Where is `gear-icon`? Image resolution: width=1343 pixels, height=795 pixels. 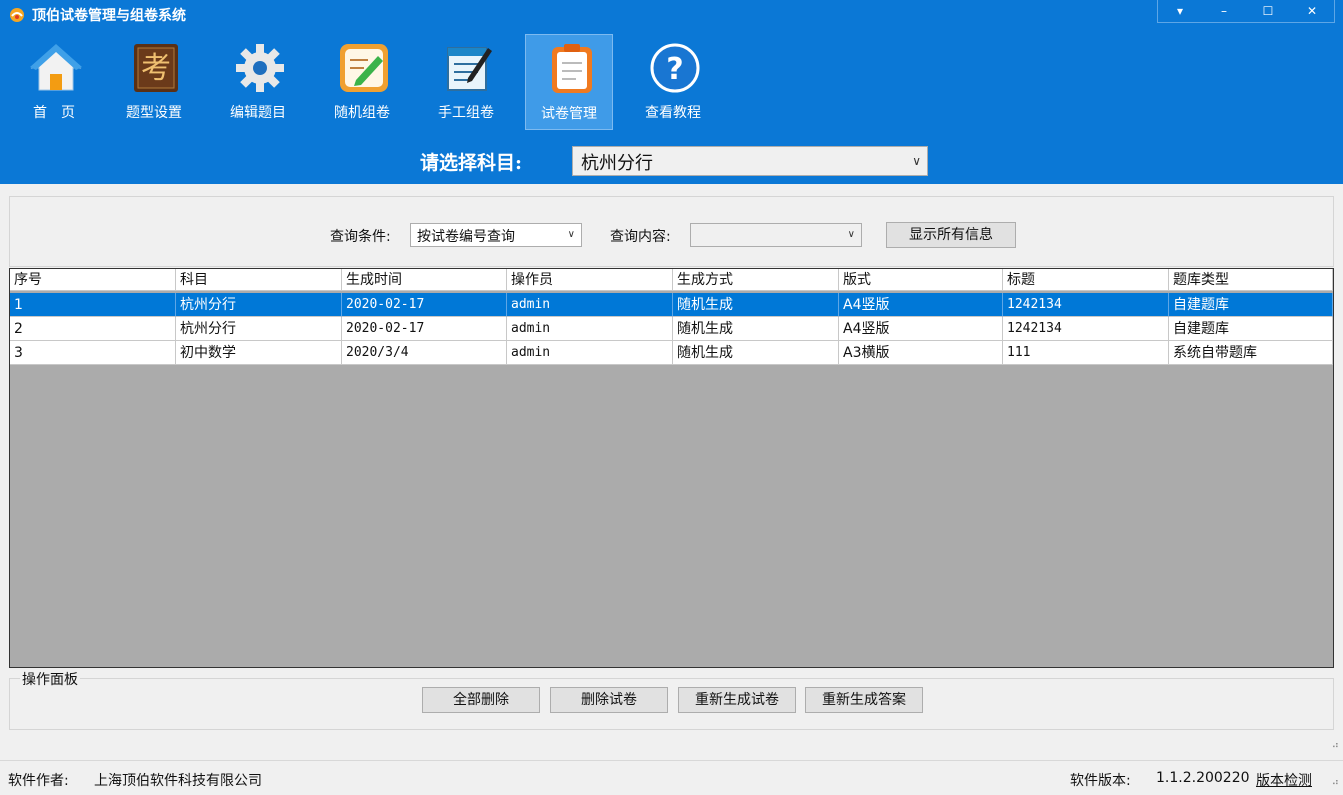 gear-icon is located at coordinates (260, 68).